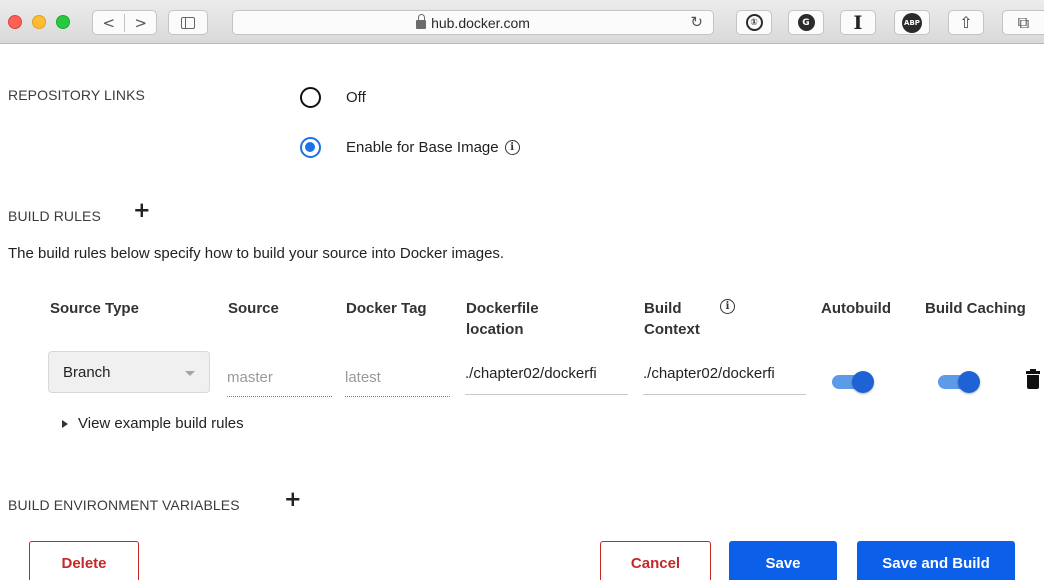 This screenshot has width=1044, height=580. Describe the element at coordinates (1033, 371) in the screenshot. I see `trash-lid` at that location.